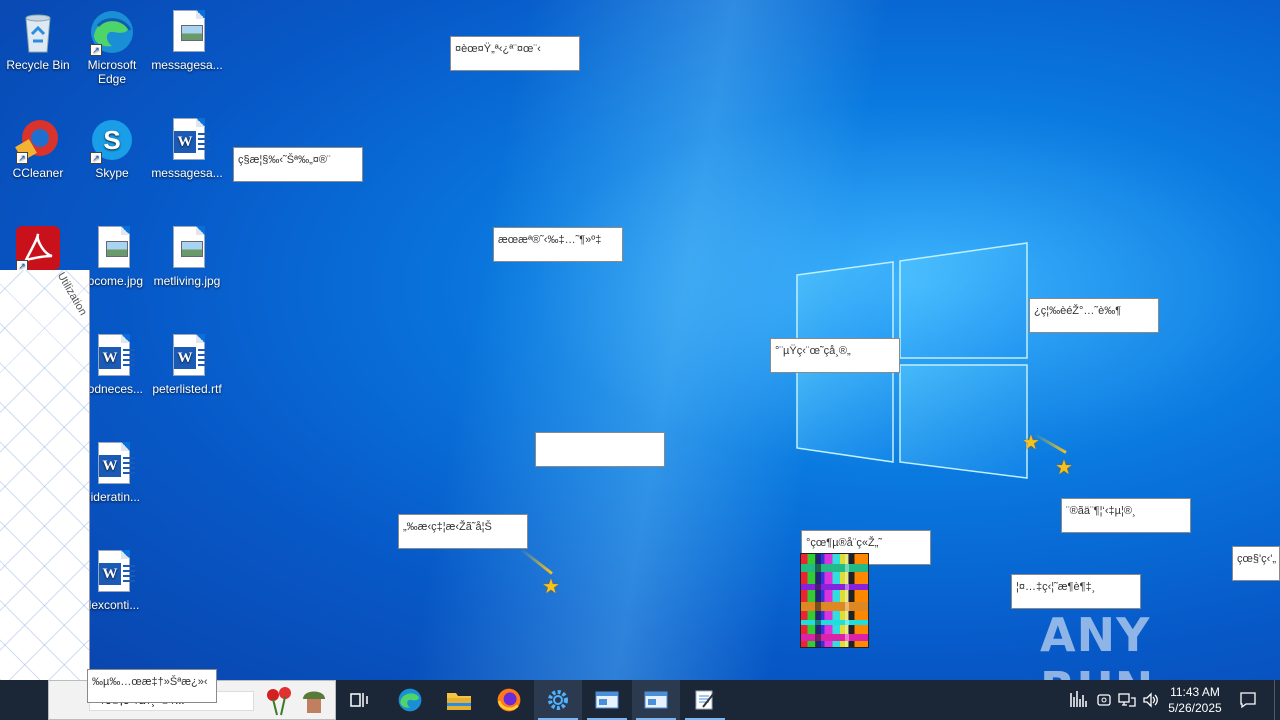  I want to click on taskbar-settings-button, so click(558, 700).